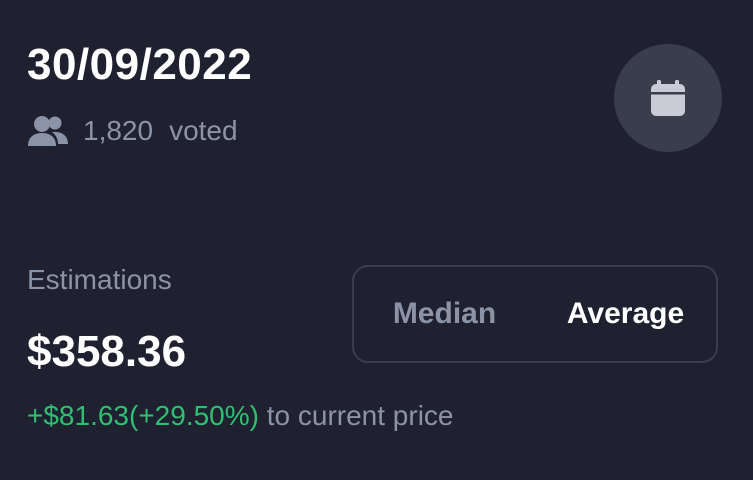 The height and width of the screenshot is (480, 753). What do you see at coordinates (107, 351) in the screenshot?
I see `estimation-value: $358.36` at bounding box center [107, 351].